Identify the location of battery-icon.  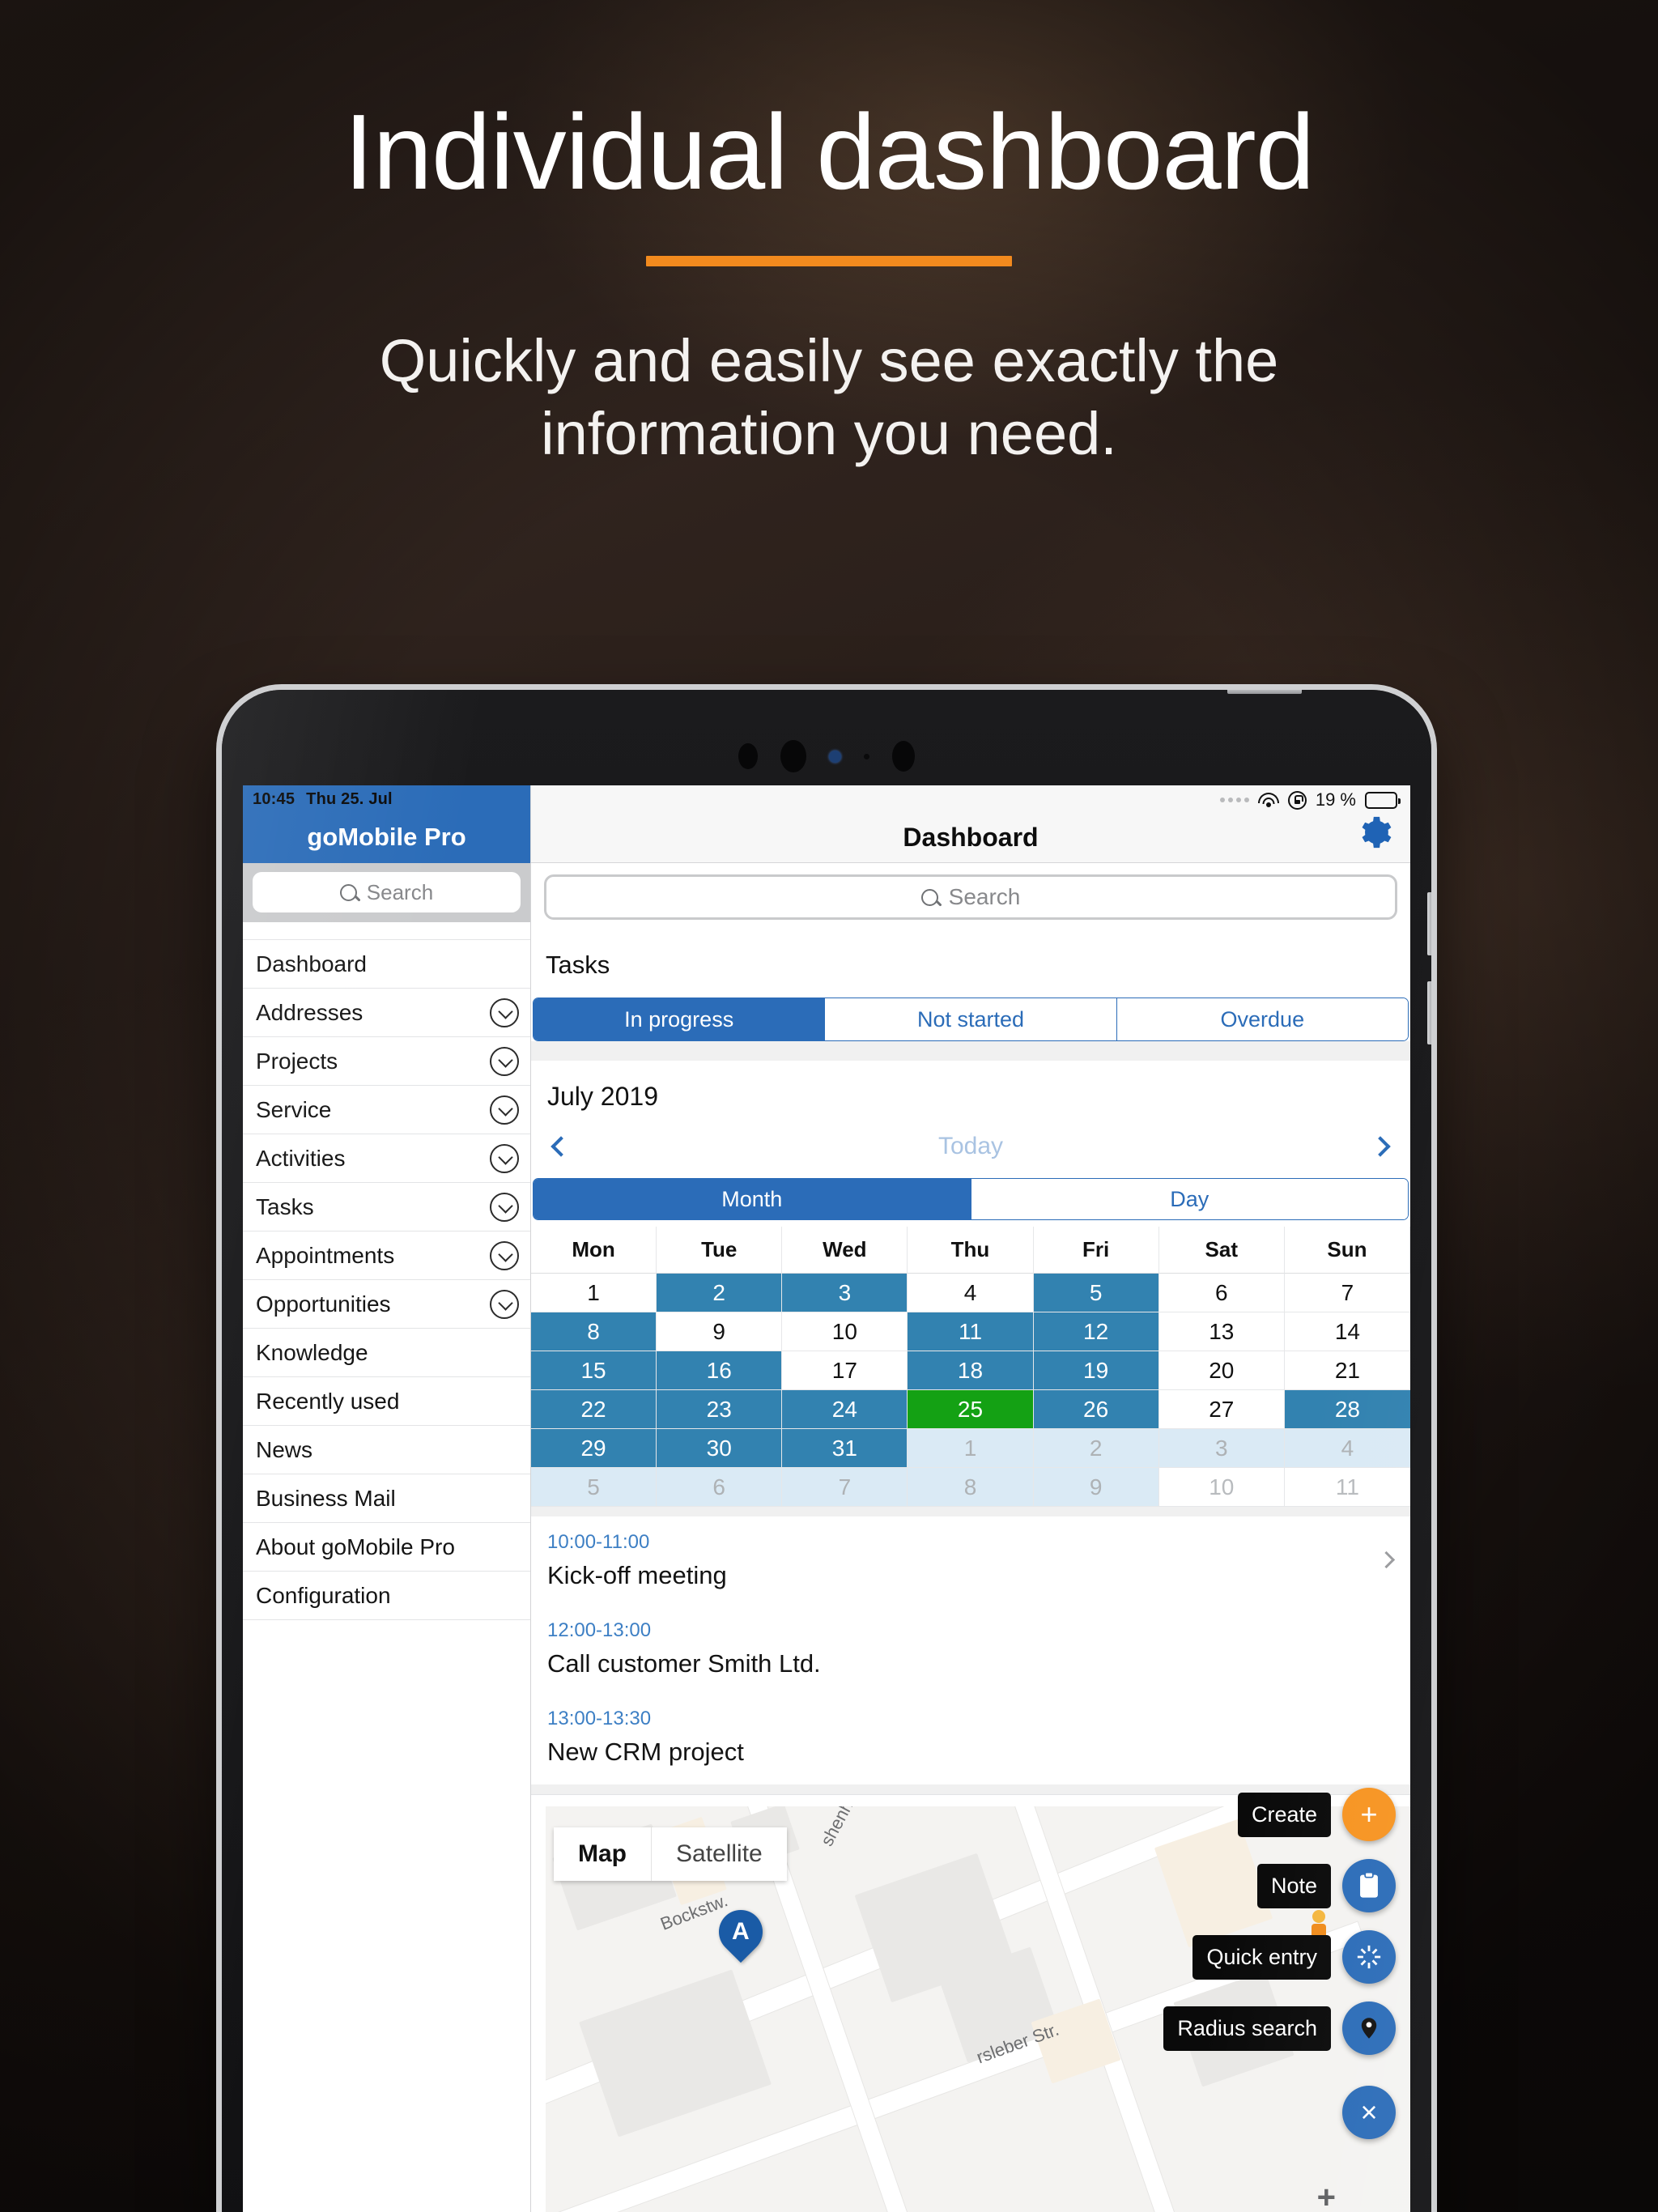
(1383, 800).